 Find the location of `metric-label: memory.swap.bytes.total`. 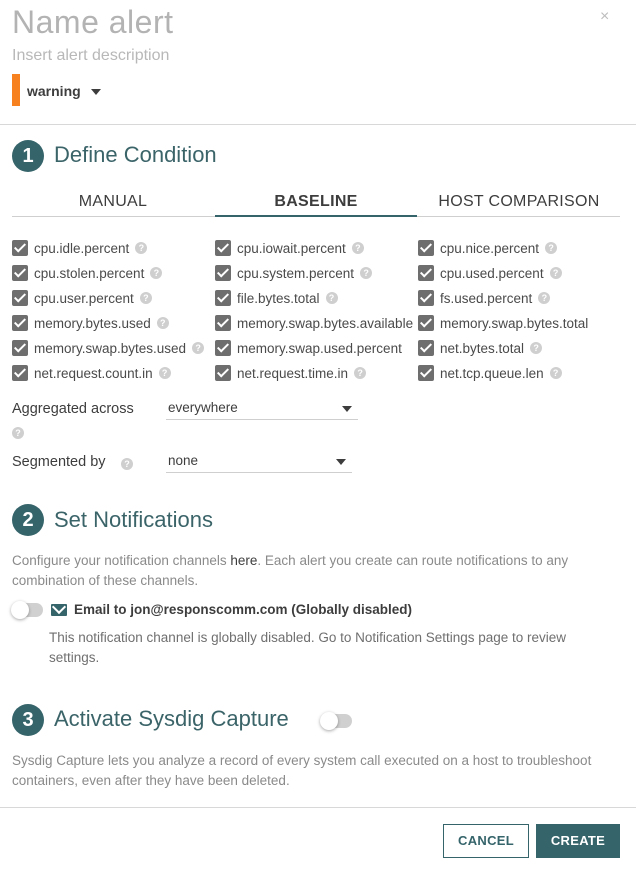

metric-label: memory.swap.bytes.total is located at coordinates (514, 323).